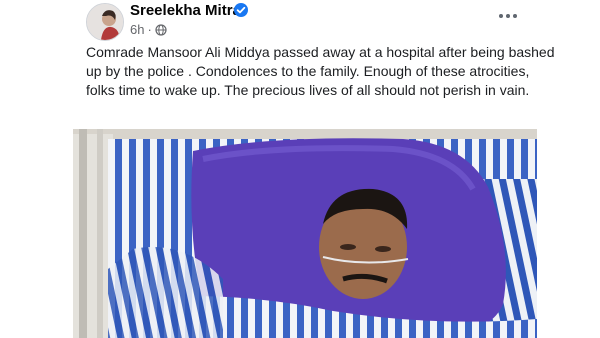  I want to click on avatar-photo, so click(105, 22).